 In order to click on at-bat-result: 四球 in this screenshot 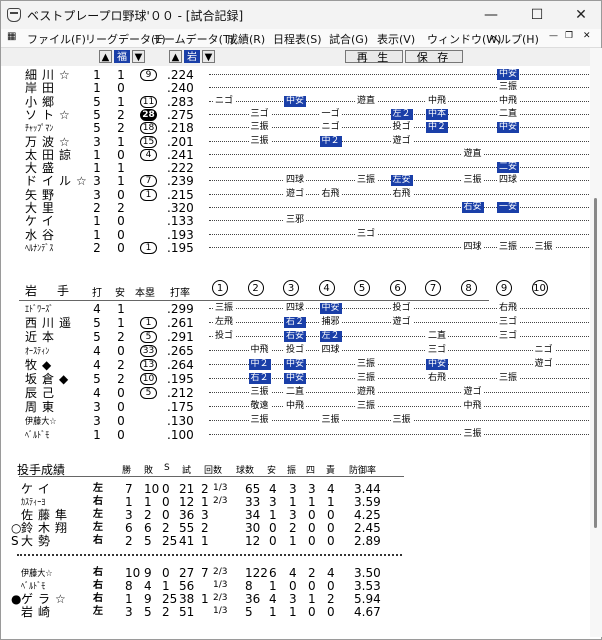, I will do `click(508, 181)`.